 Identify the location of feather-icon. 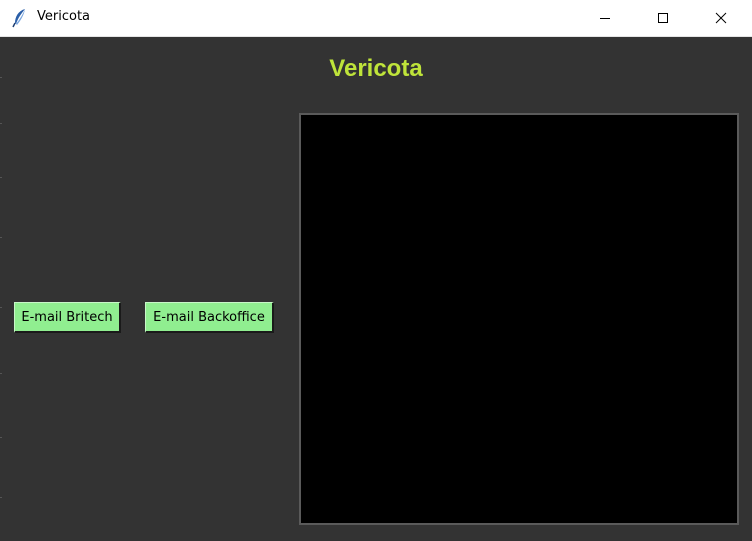
(20, 18).